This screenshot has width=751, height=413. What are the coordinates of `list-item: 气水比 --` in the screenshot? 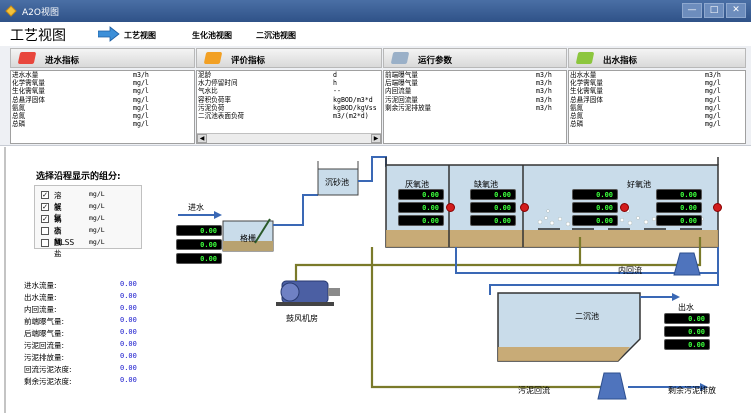 It's located at (289, 91).